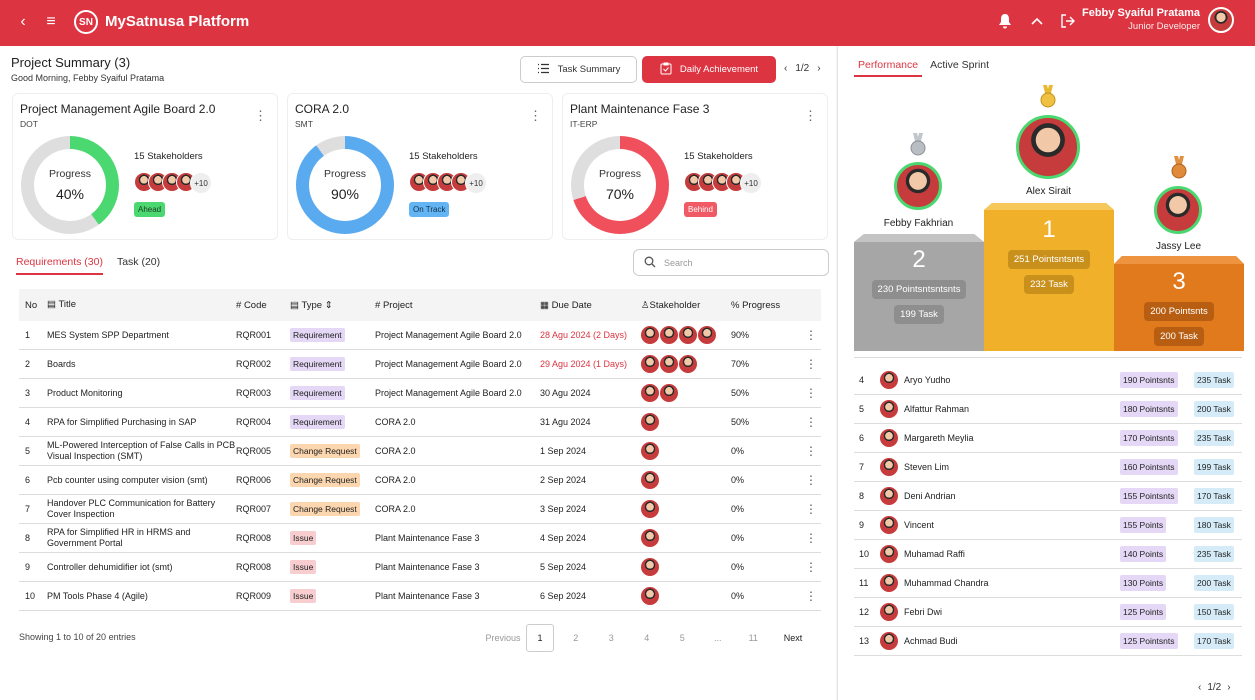 The image size is (1255, 700). I want to click on type-badge: Requirement, so click(317, 364).